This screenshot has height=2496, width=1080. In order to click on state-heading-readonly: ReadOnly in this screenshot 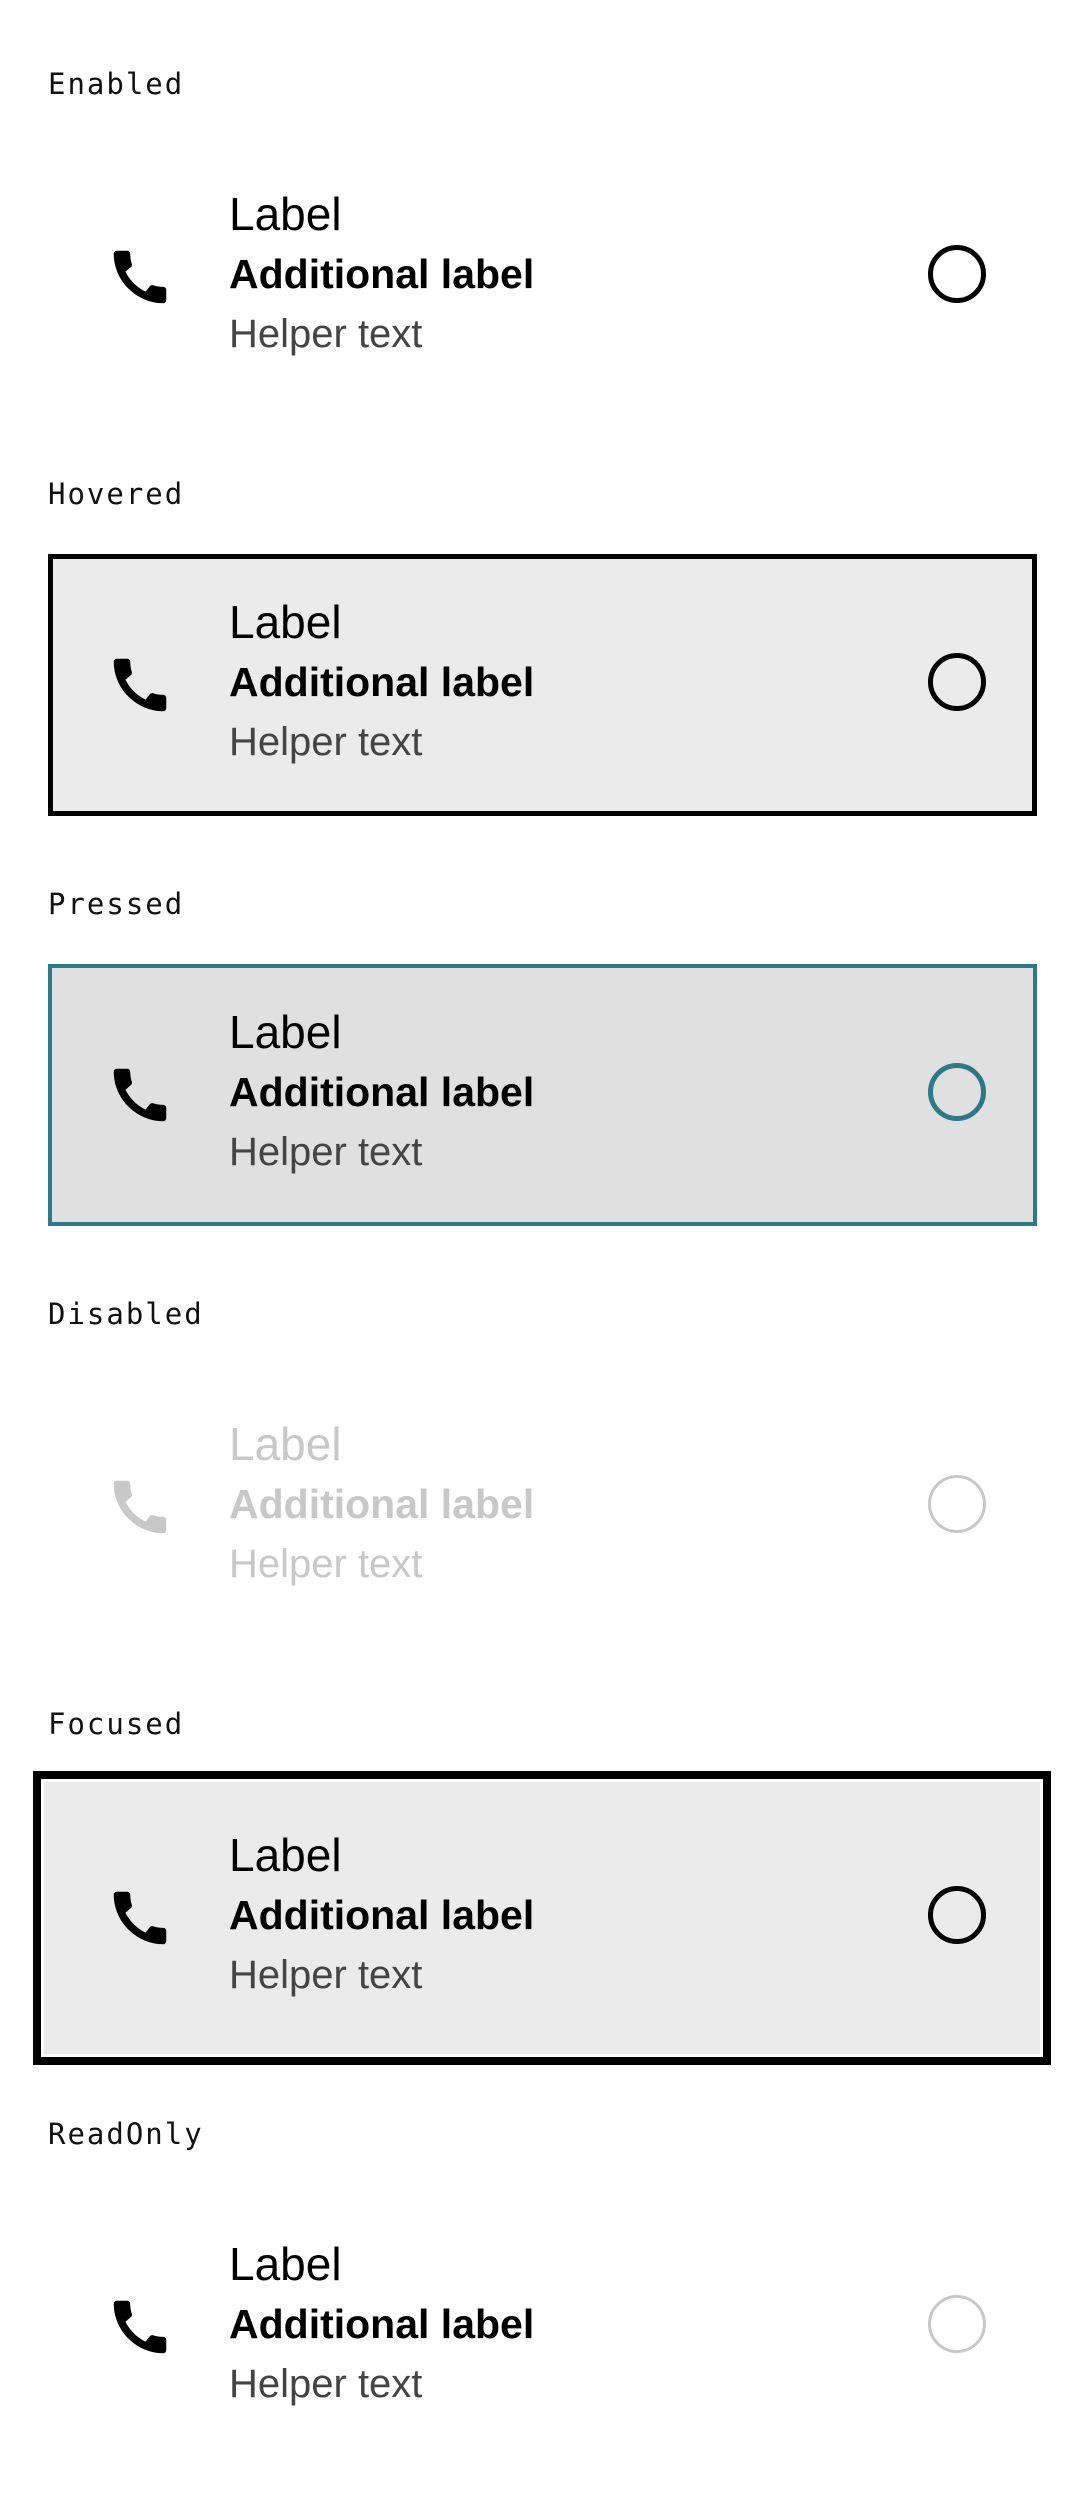, I will do `click(126, 2134)`.